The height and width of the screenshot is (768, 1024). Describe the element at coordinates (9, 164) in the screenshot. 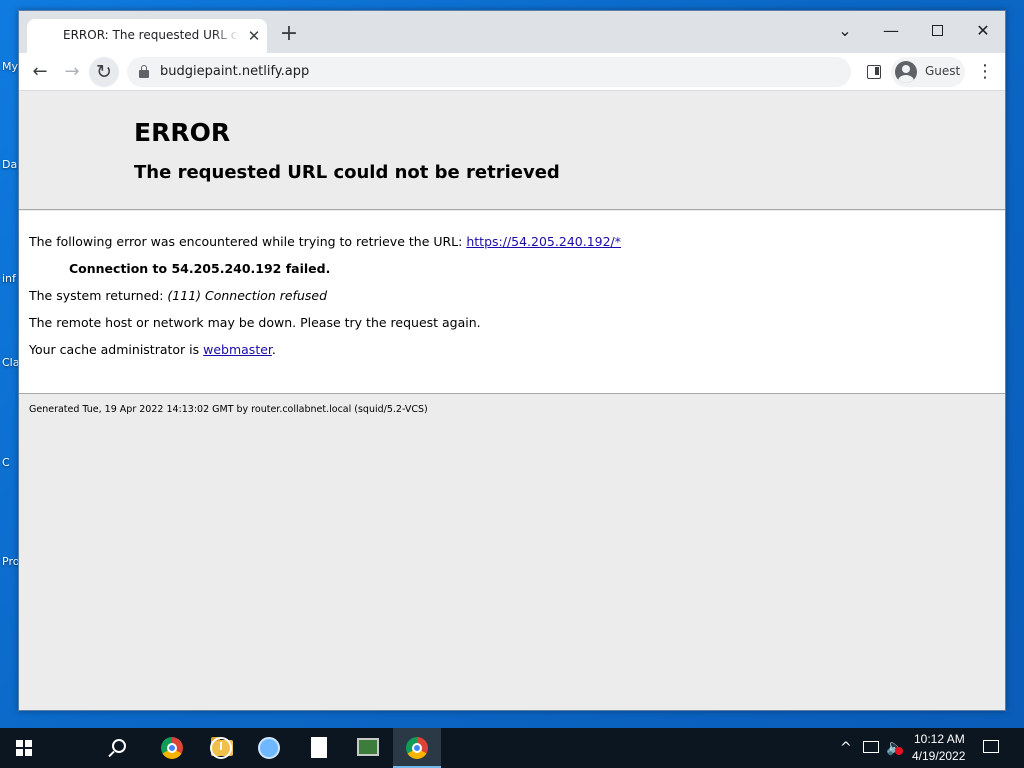

I see `desktop-icon-label: Da` at that location.